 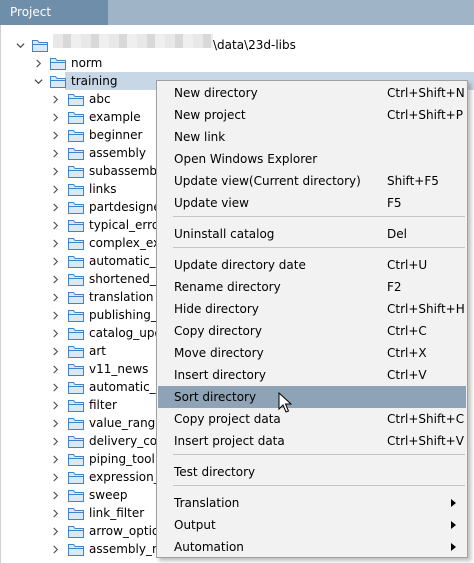 What do you see at coordinates (54, 22) in the screenshot?
I see `tab-project-selection: Project selection` at bounding box center [54, 22].